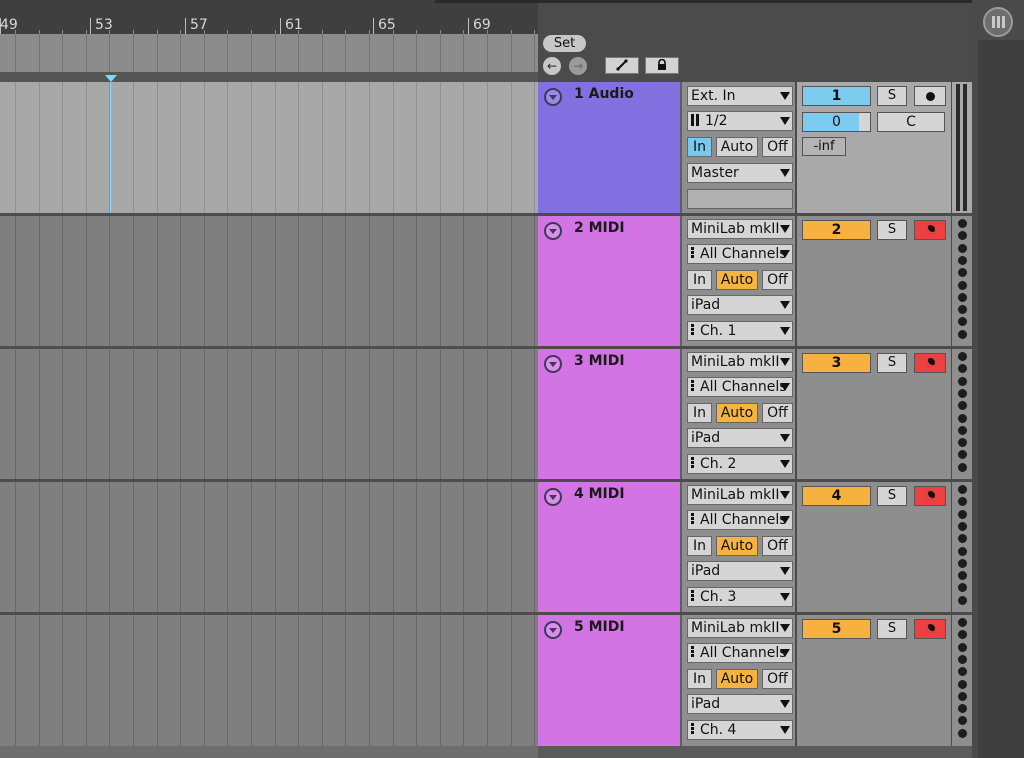 The height and width of the screenshot is (758, 1024). Describe the element at coordinates (692, 729) in the screenshot. I see `channel-icon` at that location.